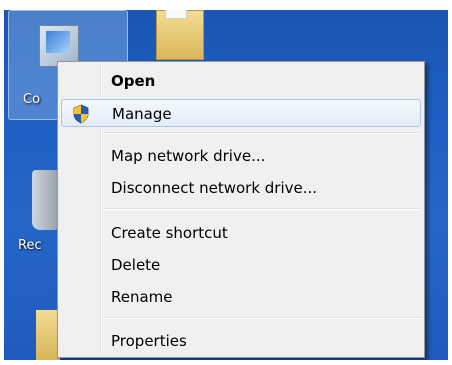 Image resolution: width=452 pixels, height=365 pixels. What do you see at coordinates (81, 114) in the screenshot?
I see `uac-shield-icon` at bounding box center [81, 114].